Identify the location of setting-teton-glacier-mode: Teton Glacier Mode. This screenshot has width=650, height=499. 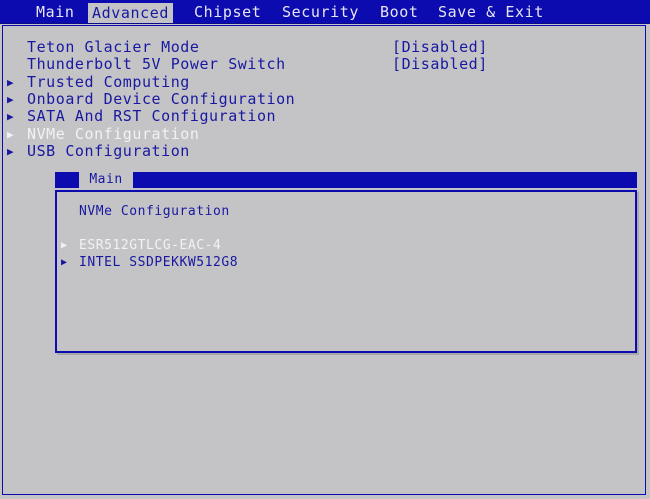
(113, 47).